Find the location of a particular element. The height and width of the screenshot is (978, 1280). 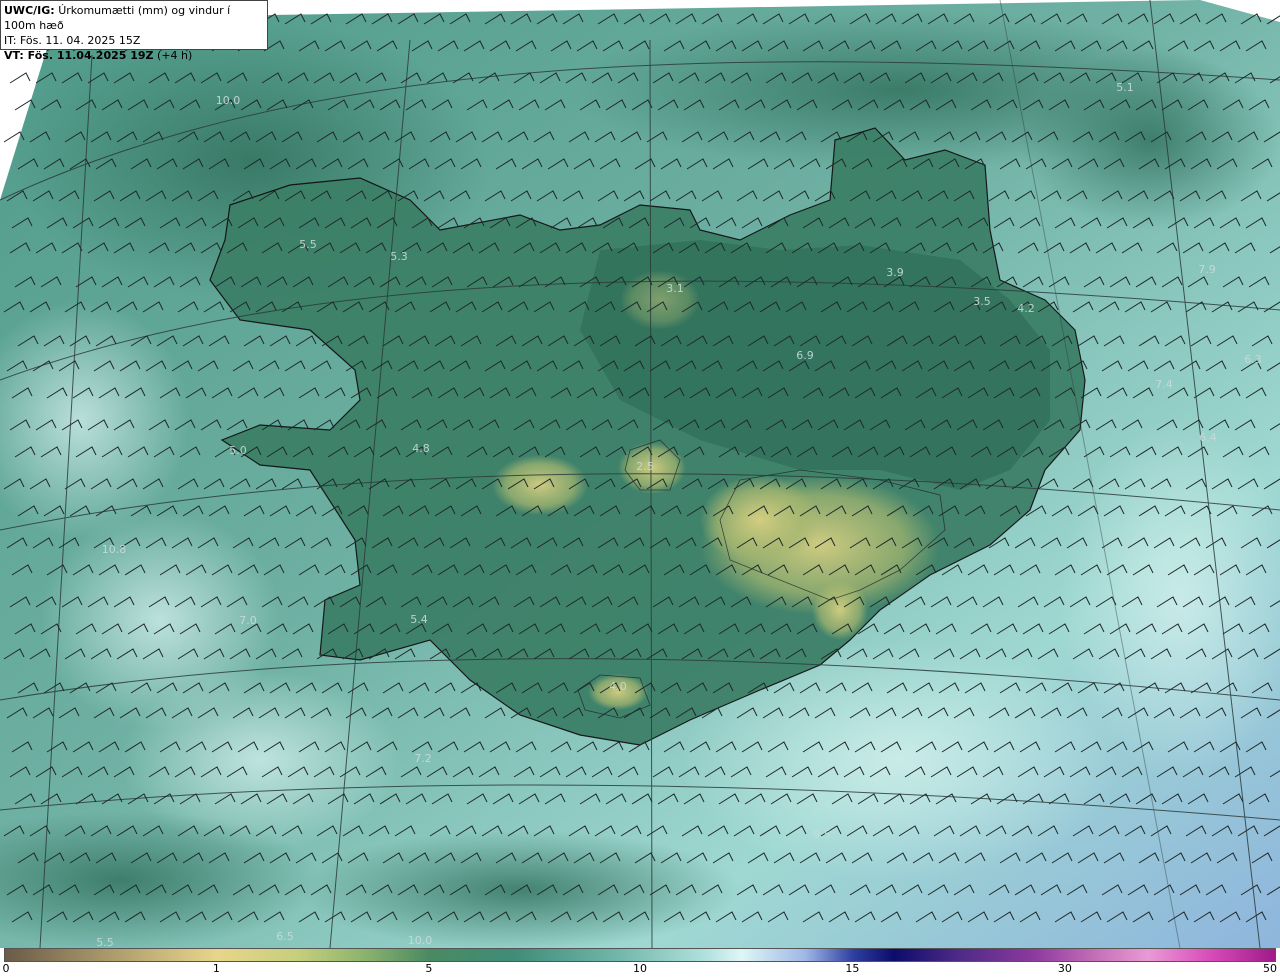

colorbar-tick-label: 10 is located at coordinates (640, 968).